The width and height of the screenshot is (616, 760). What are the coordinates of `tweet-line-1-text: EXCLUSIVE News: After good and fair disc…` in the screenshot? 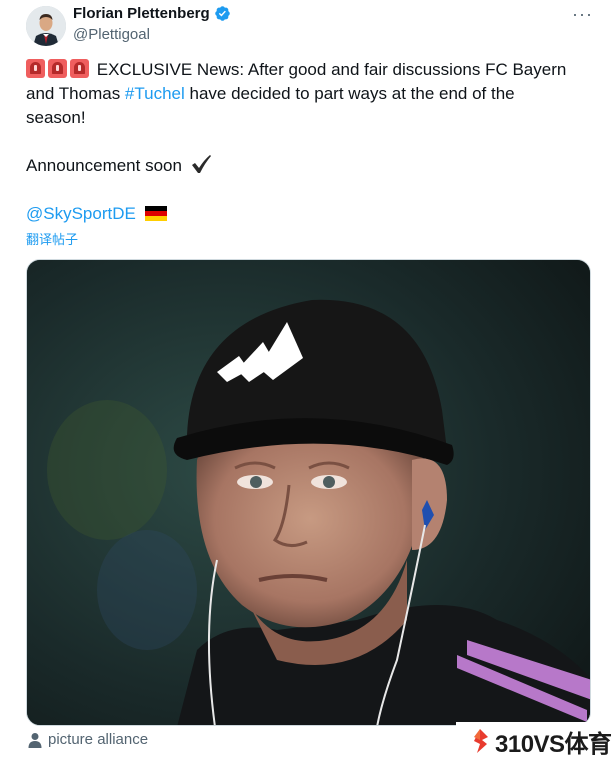 It's located at (331, 69).